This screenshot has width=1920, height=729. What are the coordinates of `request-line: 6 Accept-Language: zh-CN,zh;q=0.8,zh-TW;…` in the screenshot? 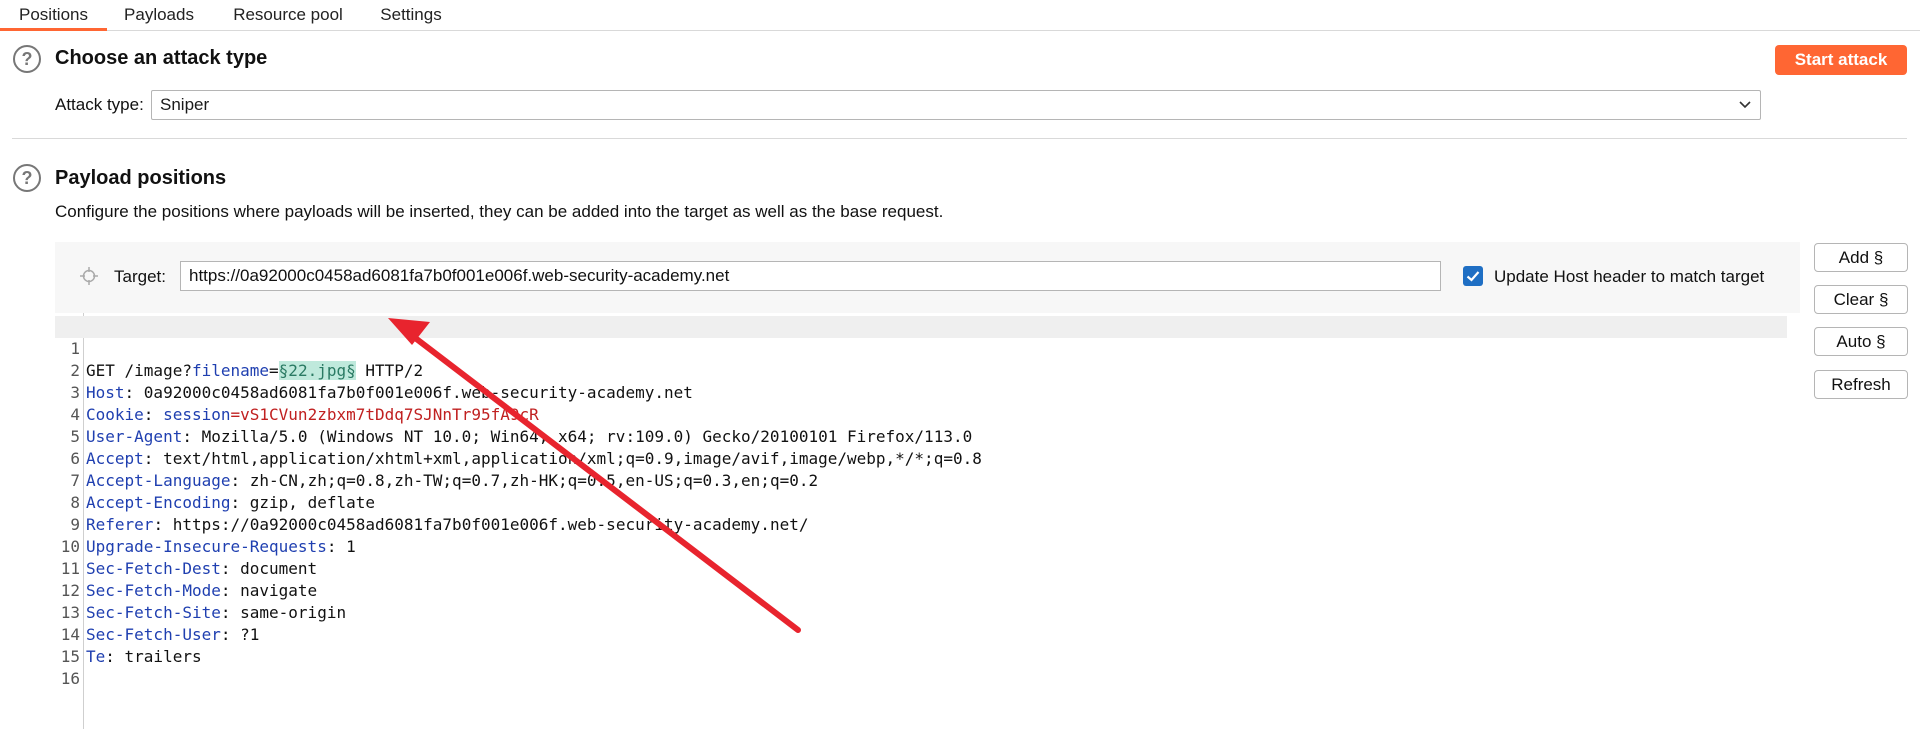 It's located at (921, 458).